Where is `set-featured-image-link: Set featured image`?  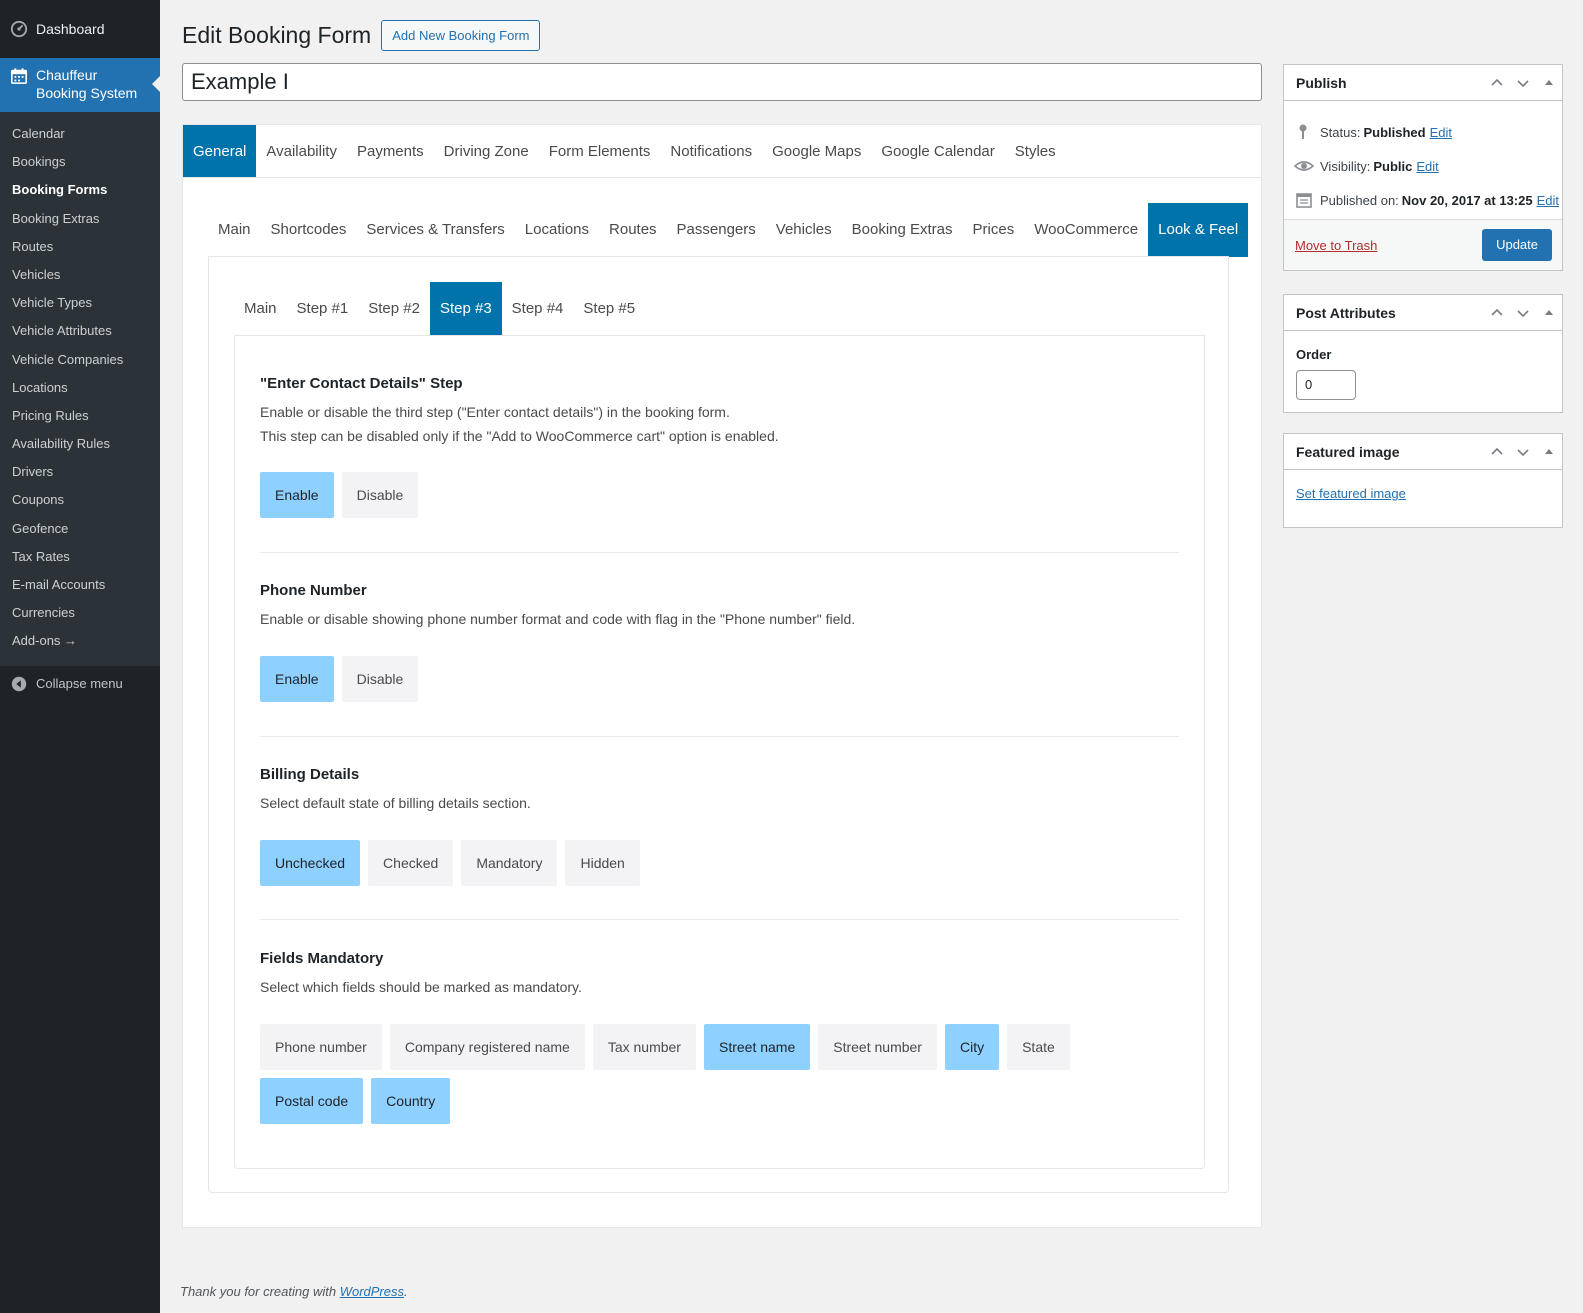 set-featured-image-link: Set featured image is located at coordinates (1351, 493).